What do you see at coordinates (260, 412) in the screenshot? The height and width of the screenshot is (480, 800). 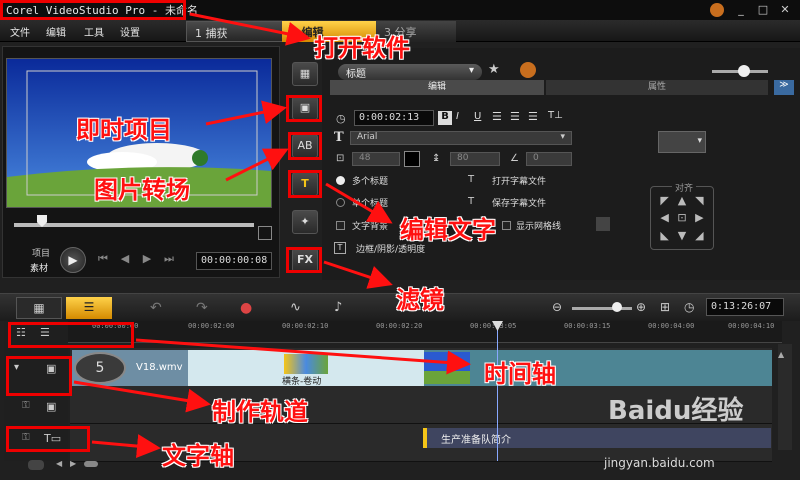 I see `annotation-production-track: 制作轨道` at bounding box center [260, 412].